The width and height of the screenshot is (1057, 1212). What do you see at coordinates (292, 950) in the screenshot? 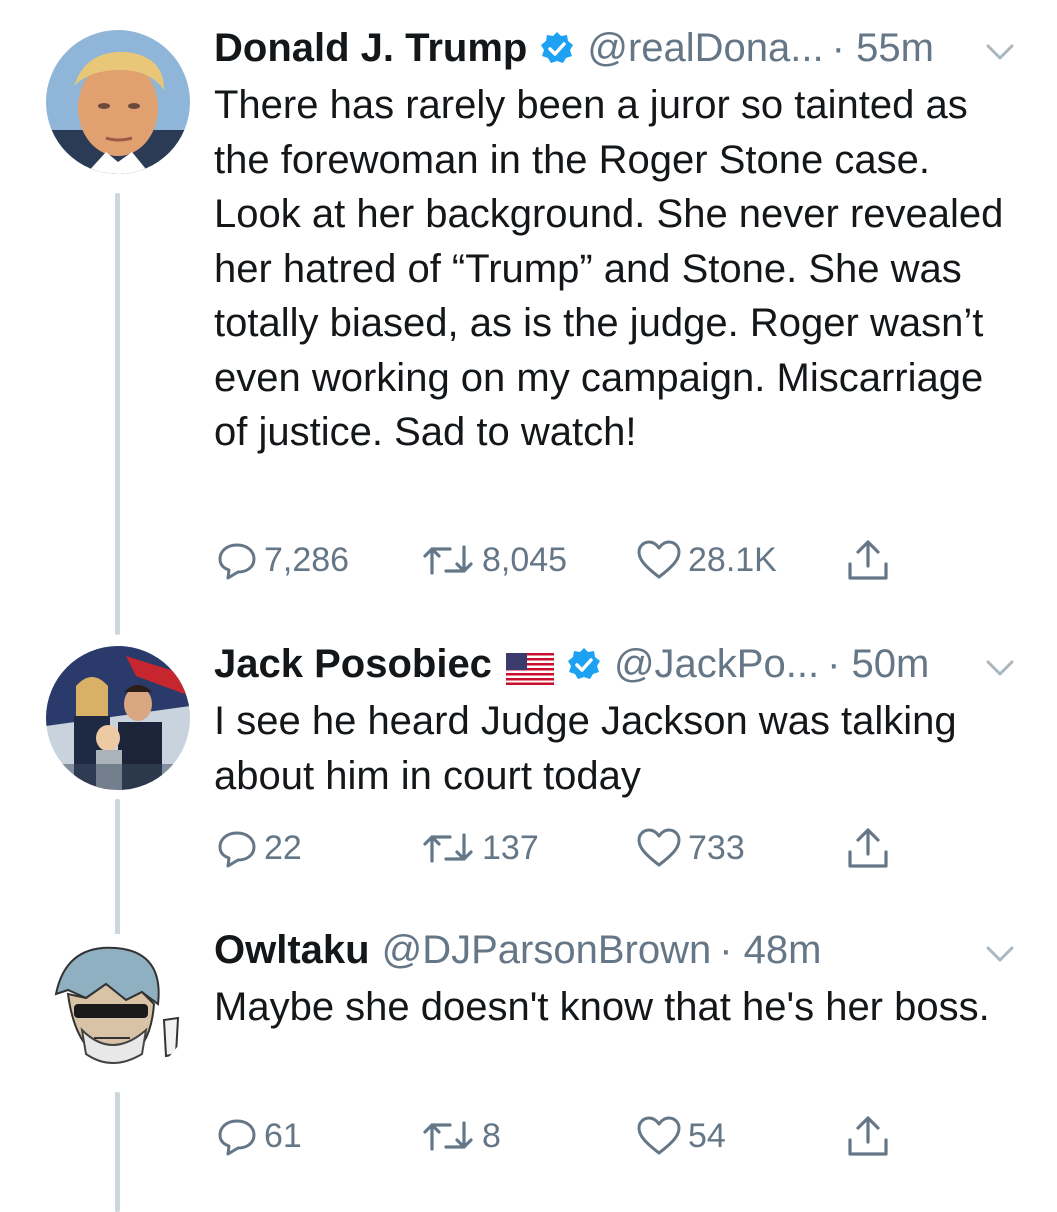
I see `display-name: Owltaku` at bounding box center [292, 950].